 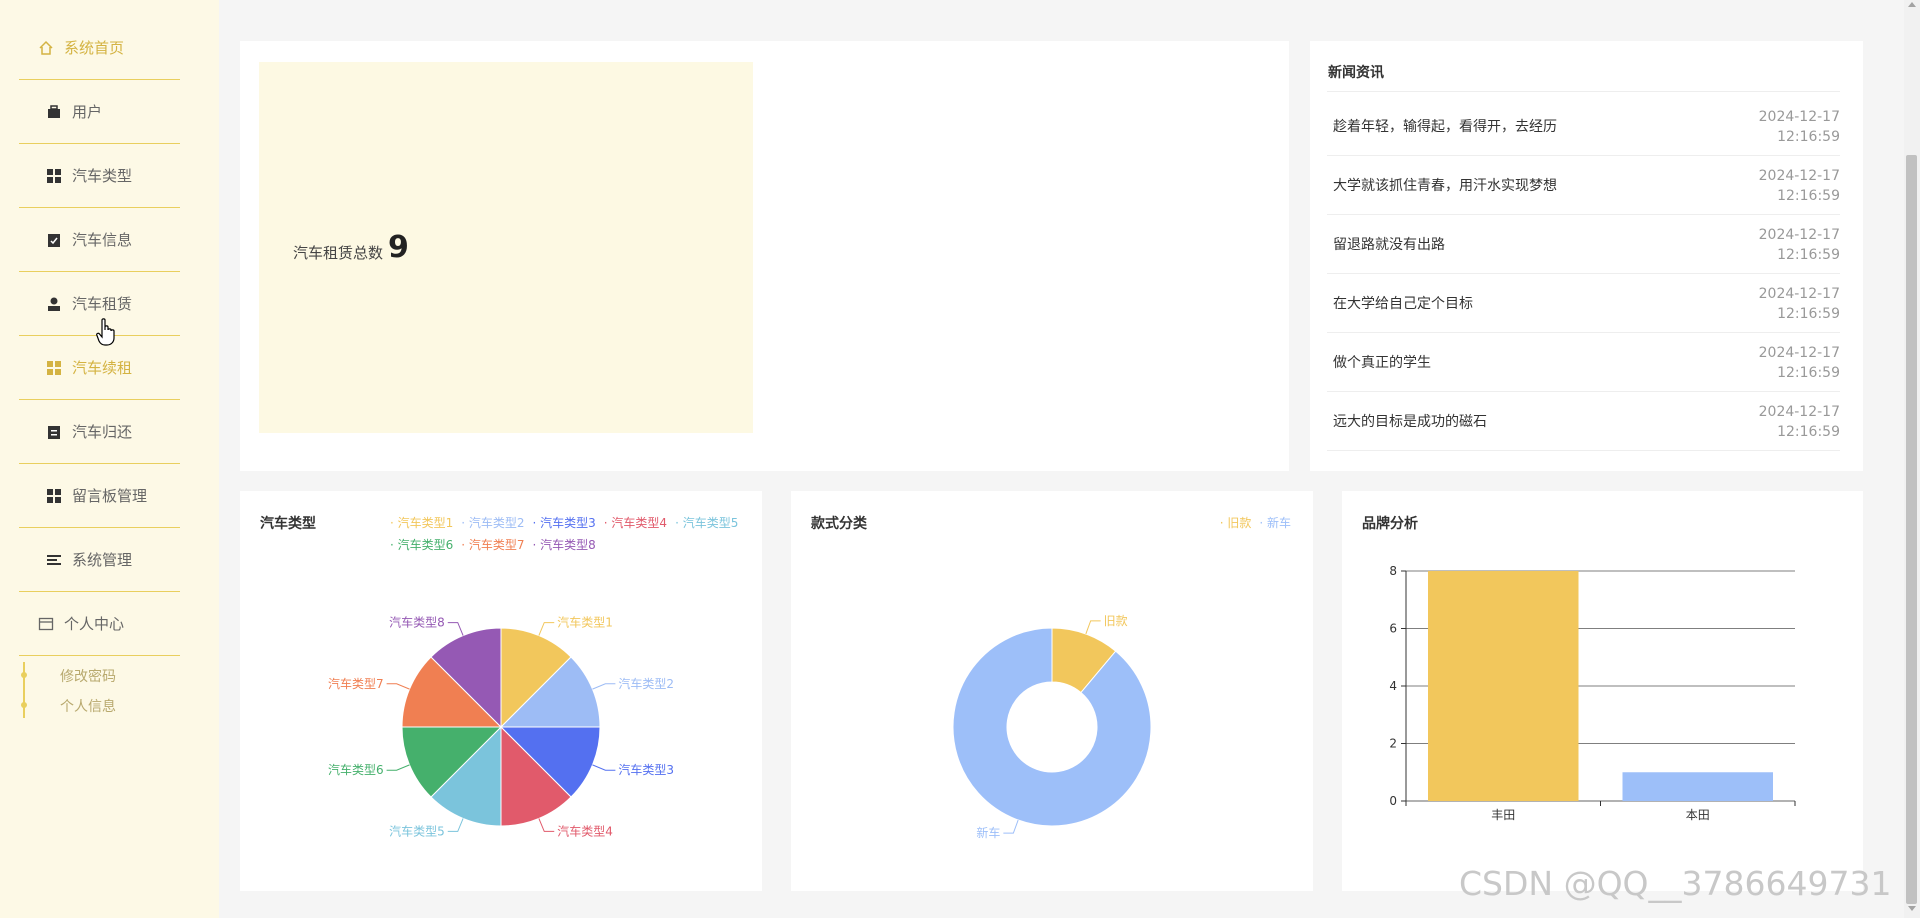 I want to click on scrollbar-thumb, so click(x=1911, y=529).